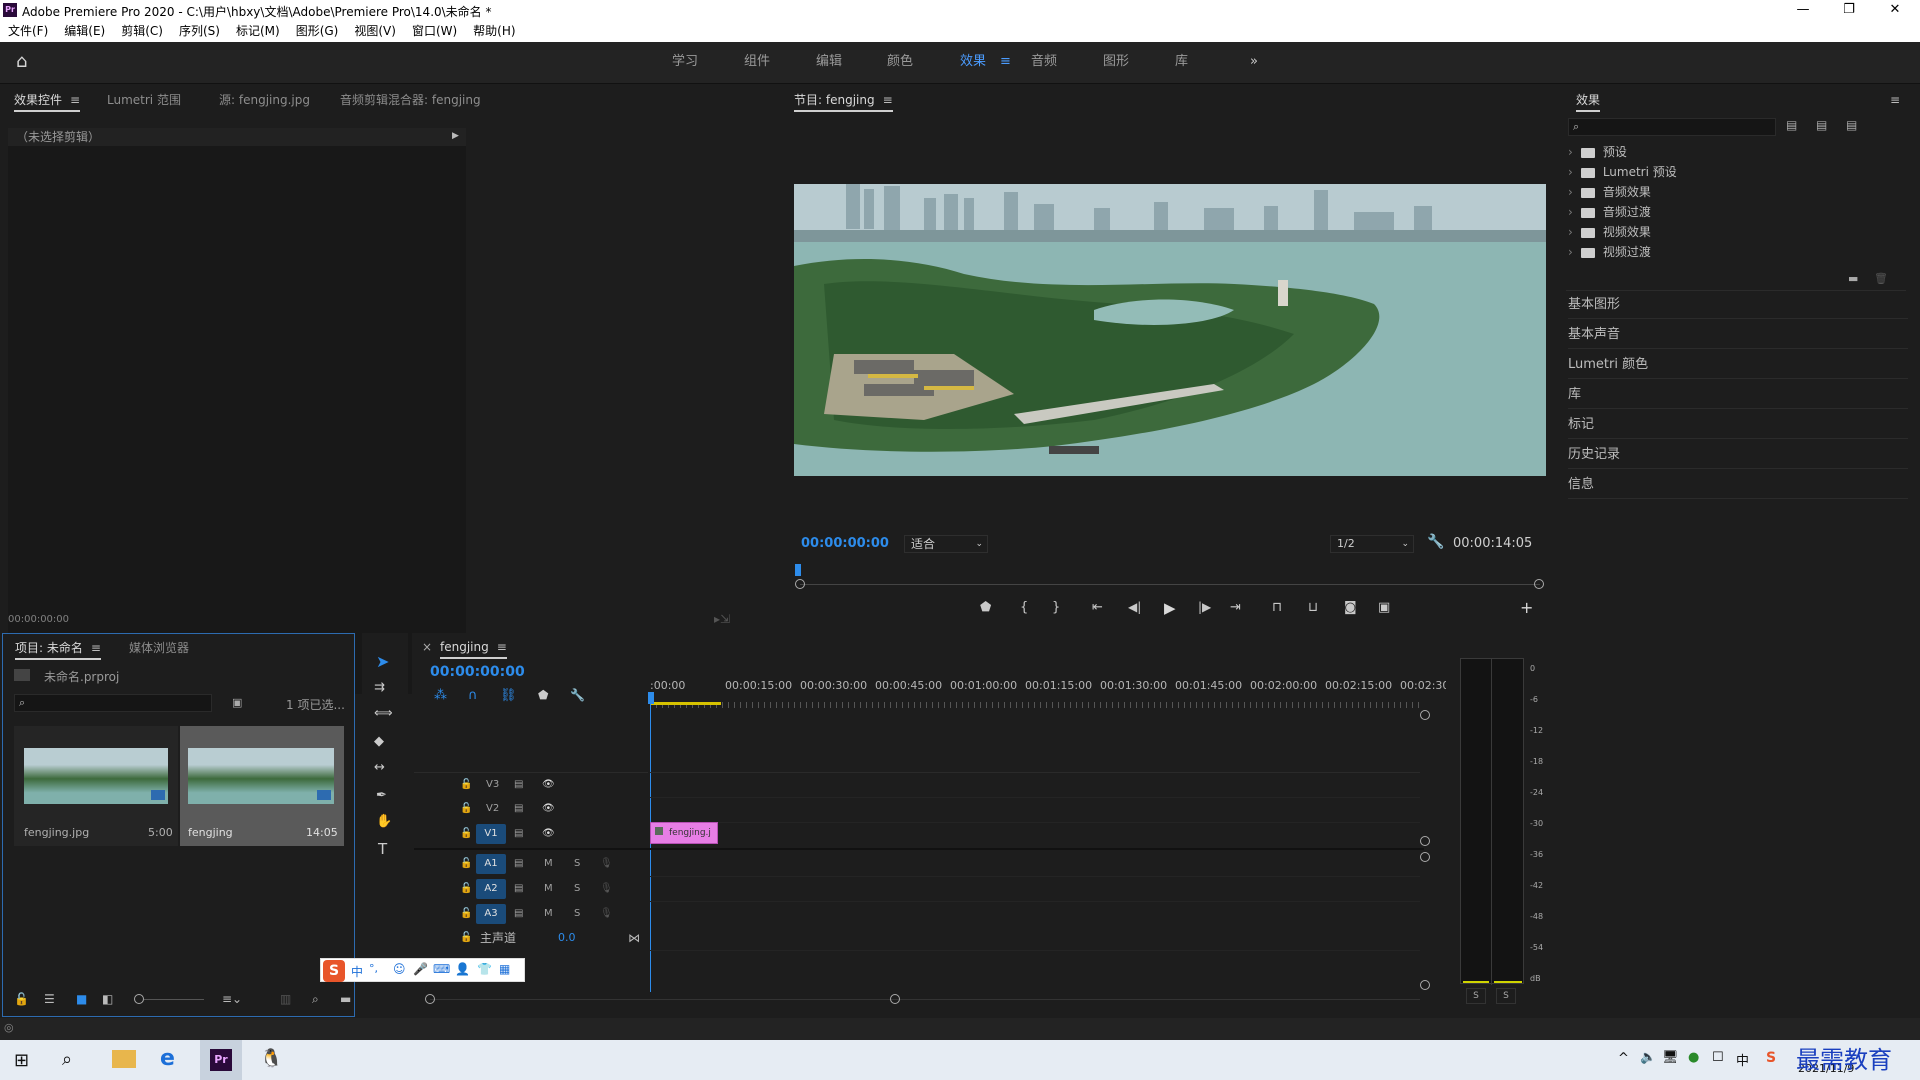 The image size is (1920, 1080). Describe the element at coordinates (113, 703) in the screenshot. I see `project-search-input: ⌕` at that location.